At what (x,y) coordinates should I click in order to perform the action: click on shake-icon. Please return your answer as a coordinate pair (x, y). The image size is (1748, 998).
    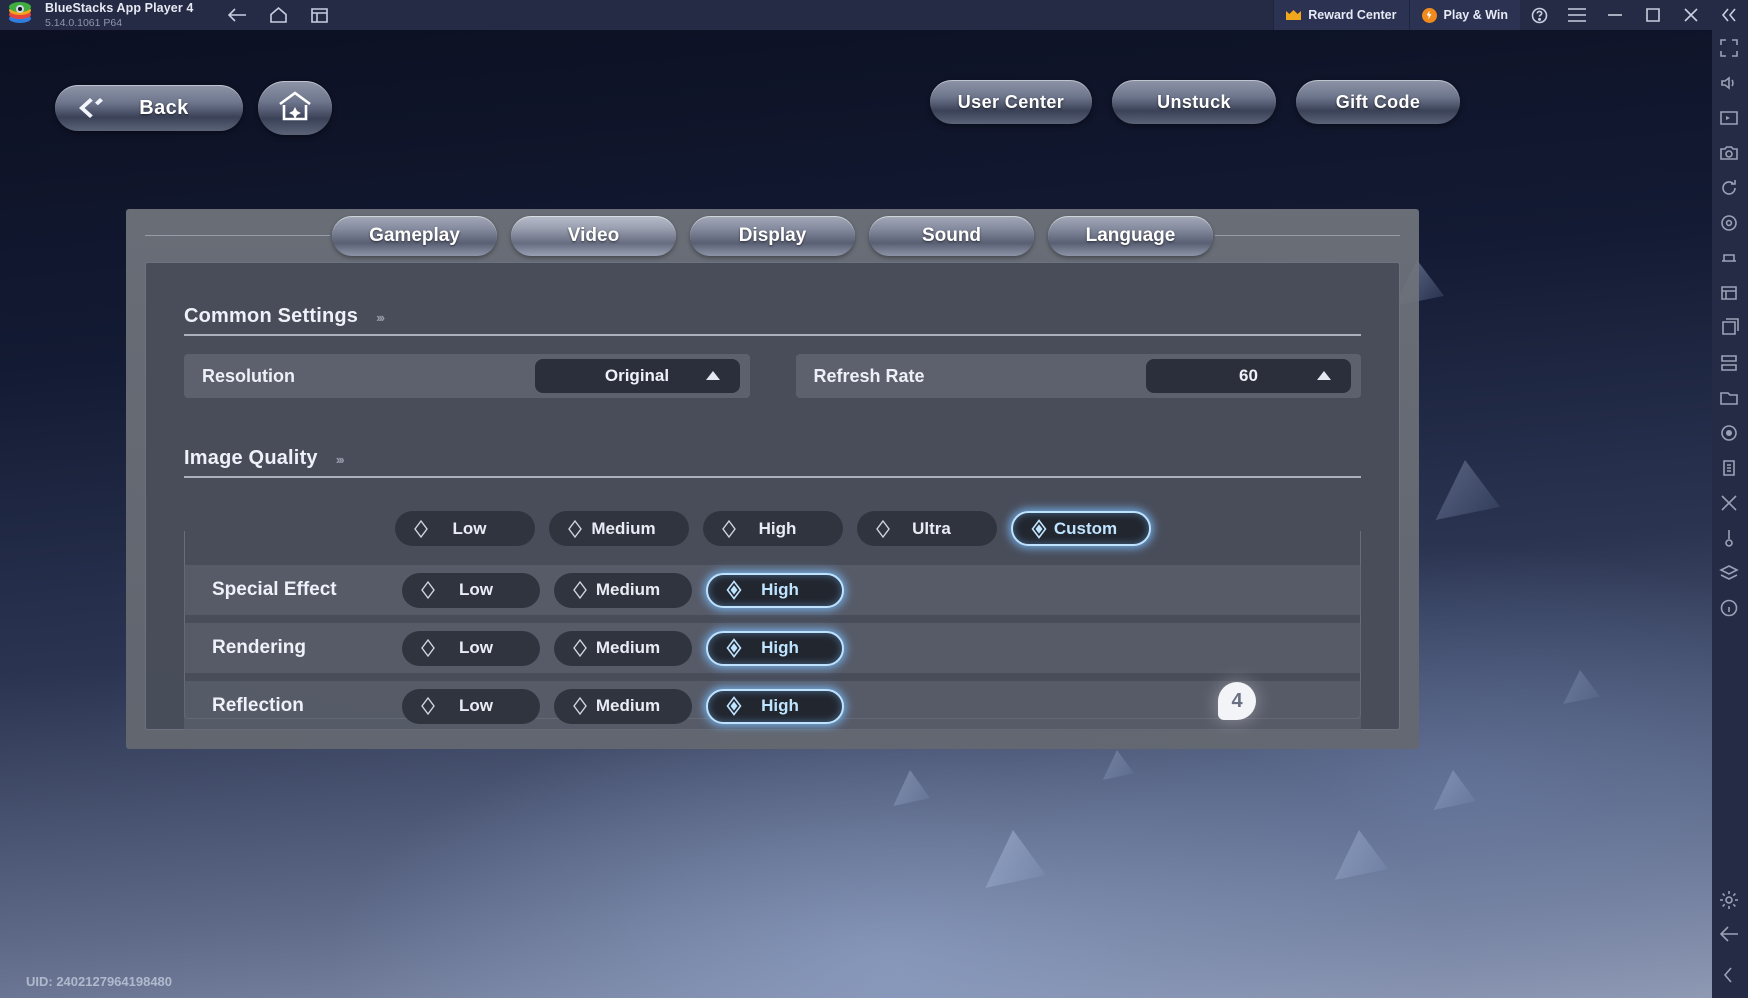
    Looking at the image, I should click on (1730, 259).